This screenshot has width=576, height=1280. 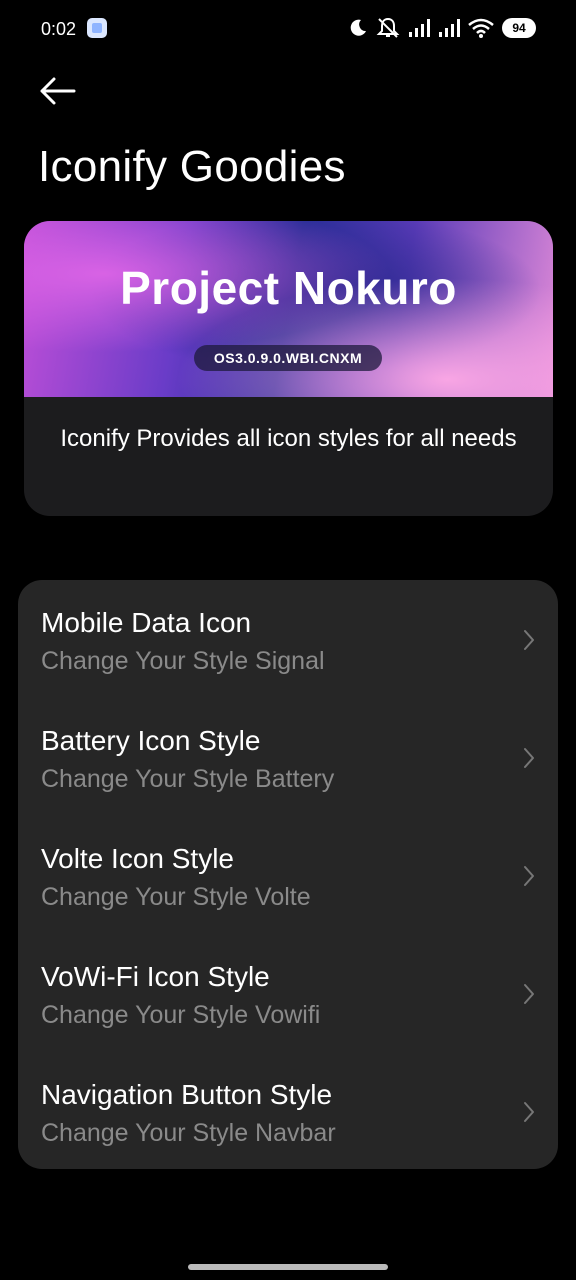 I want to click on home-indicator, so click(x=288, y=1267).